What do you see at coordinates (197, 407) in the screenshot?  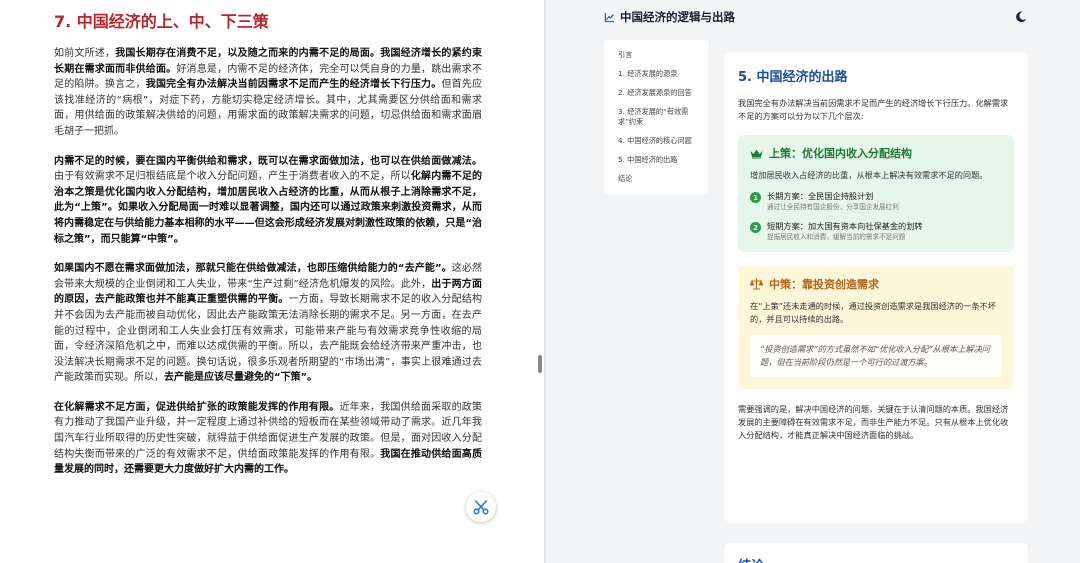 I see `emphasis-text: 在化解需求不足方面，促进供给扩张的政策能发挥的作用有限。` at bounding box center [197, 407].